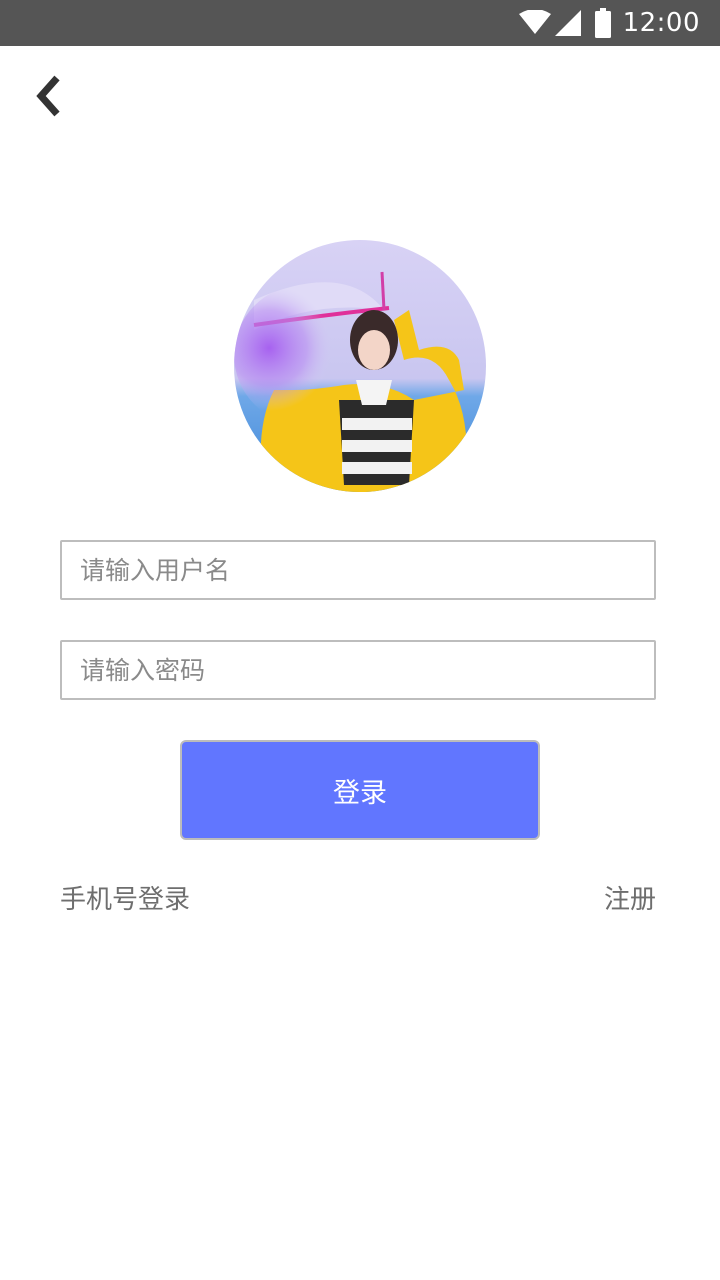  I want to click on register-link: 注册, so click(630, 900).